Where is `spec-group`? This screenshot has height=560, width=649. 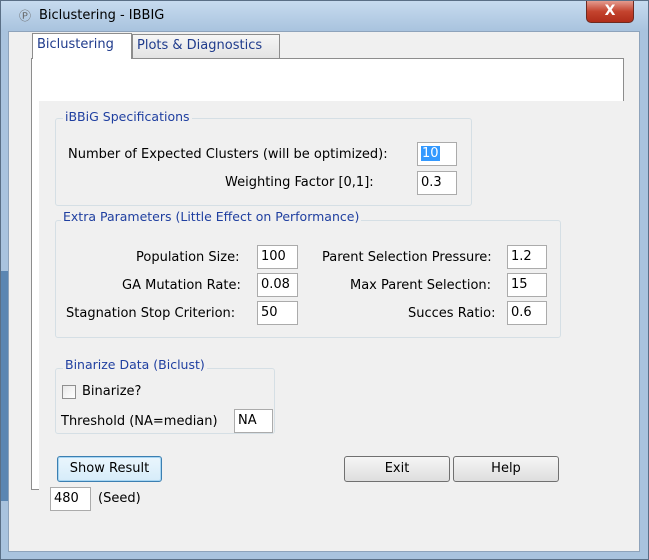
spec-group is located at coordinates (263, 162).